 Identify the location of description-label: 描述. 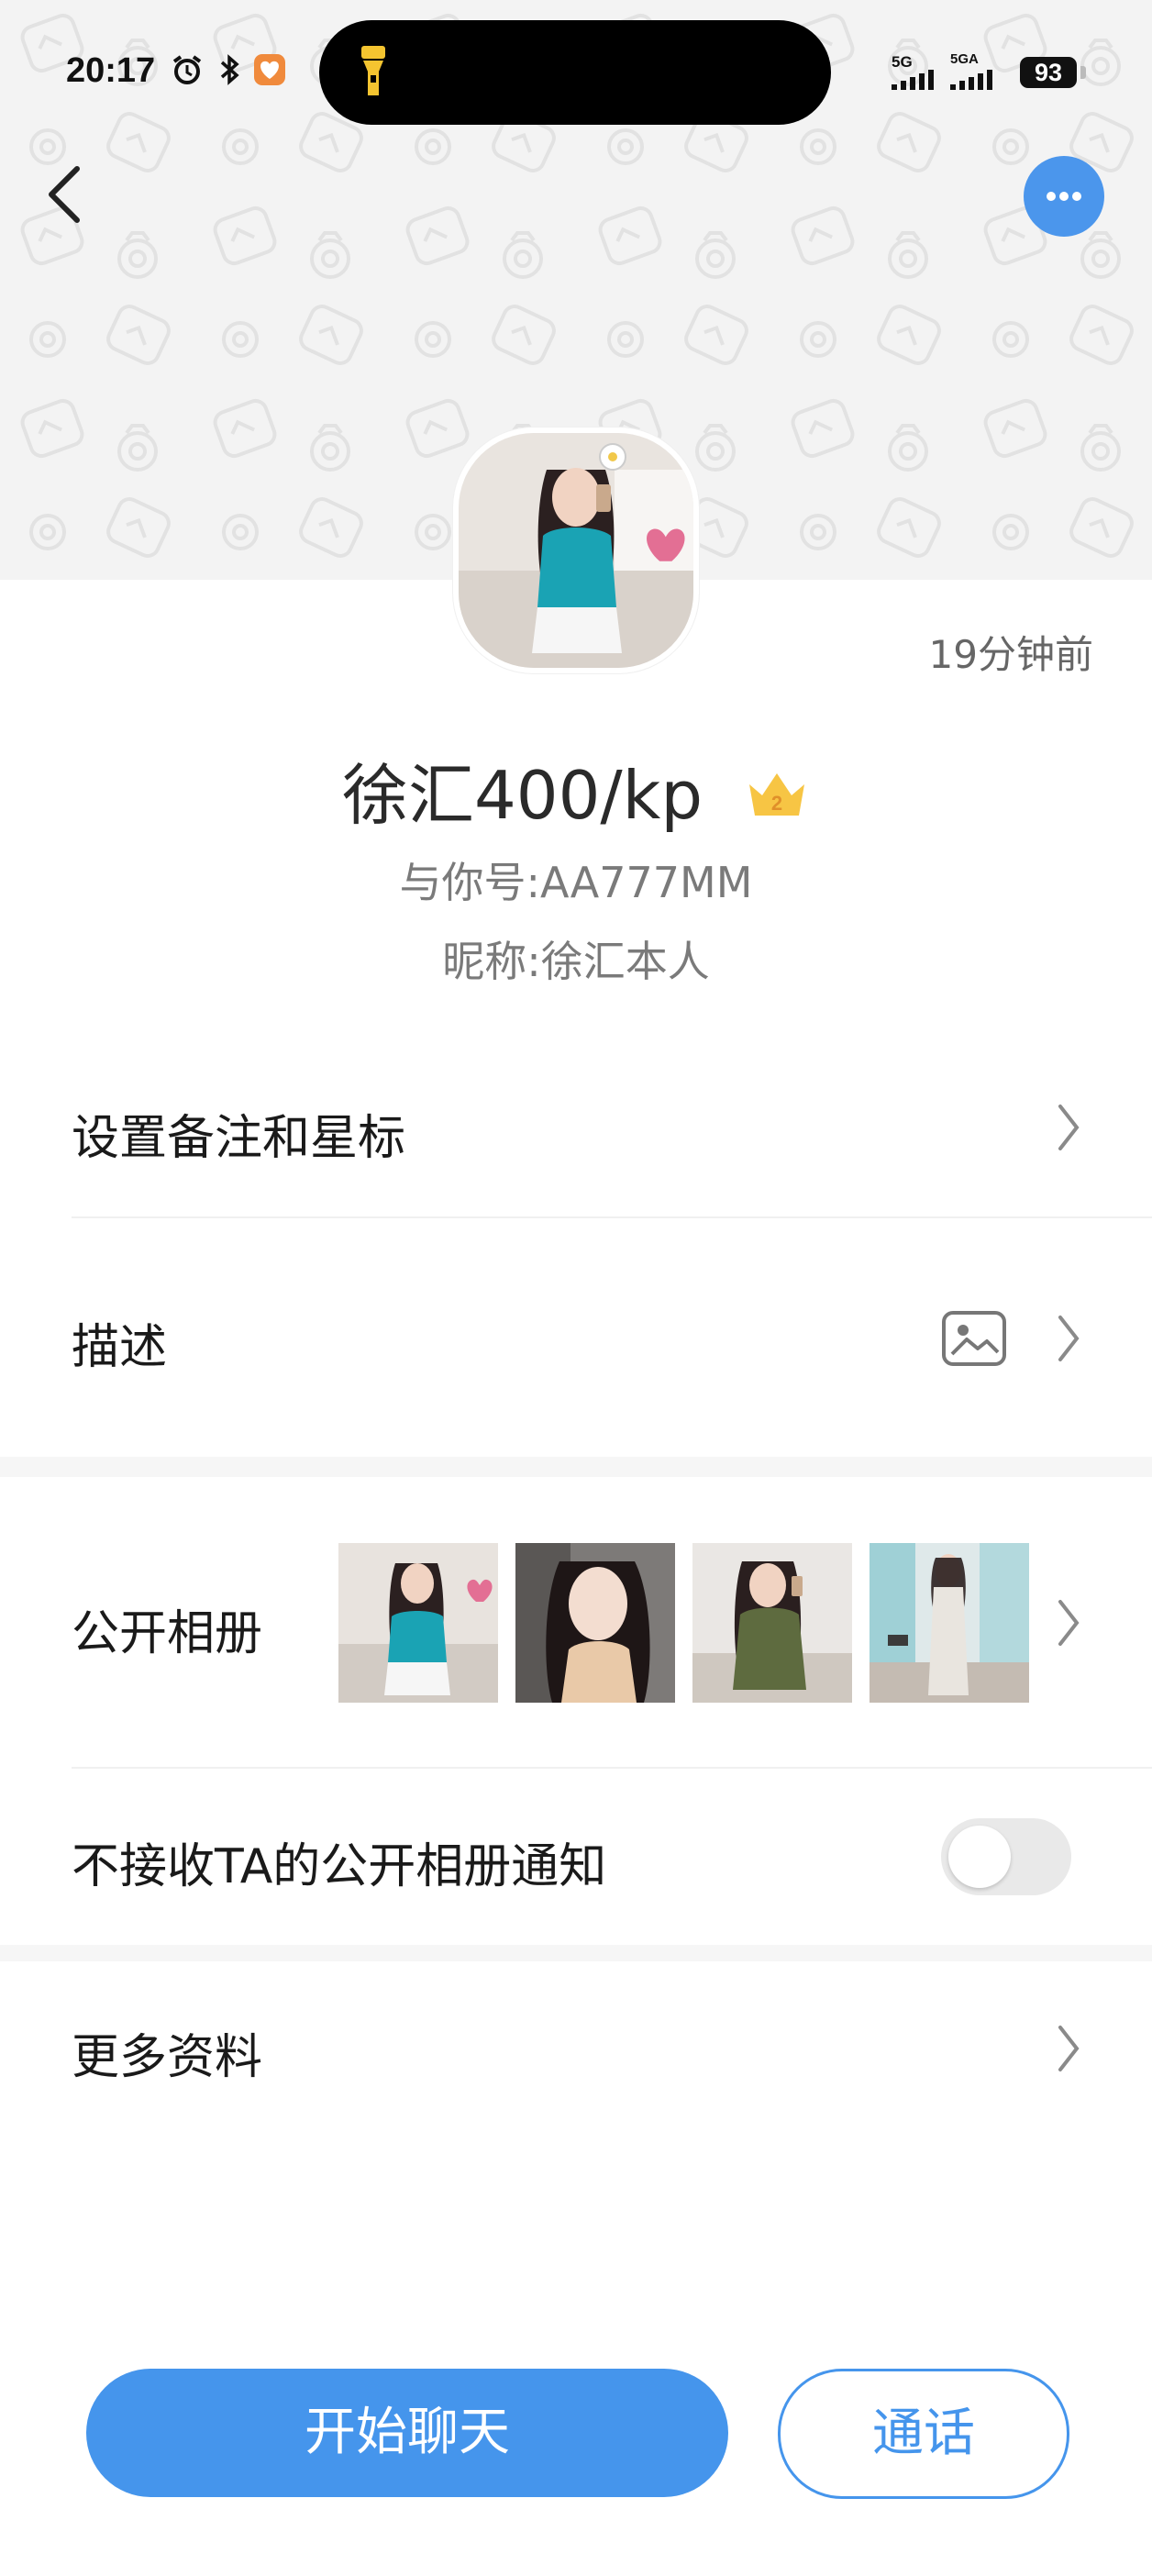
(120, 1347).